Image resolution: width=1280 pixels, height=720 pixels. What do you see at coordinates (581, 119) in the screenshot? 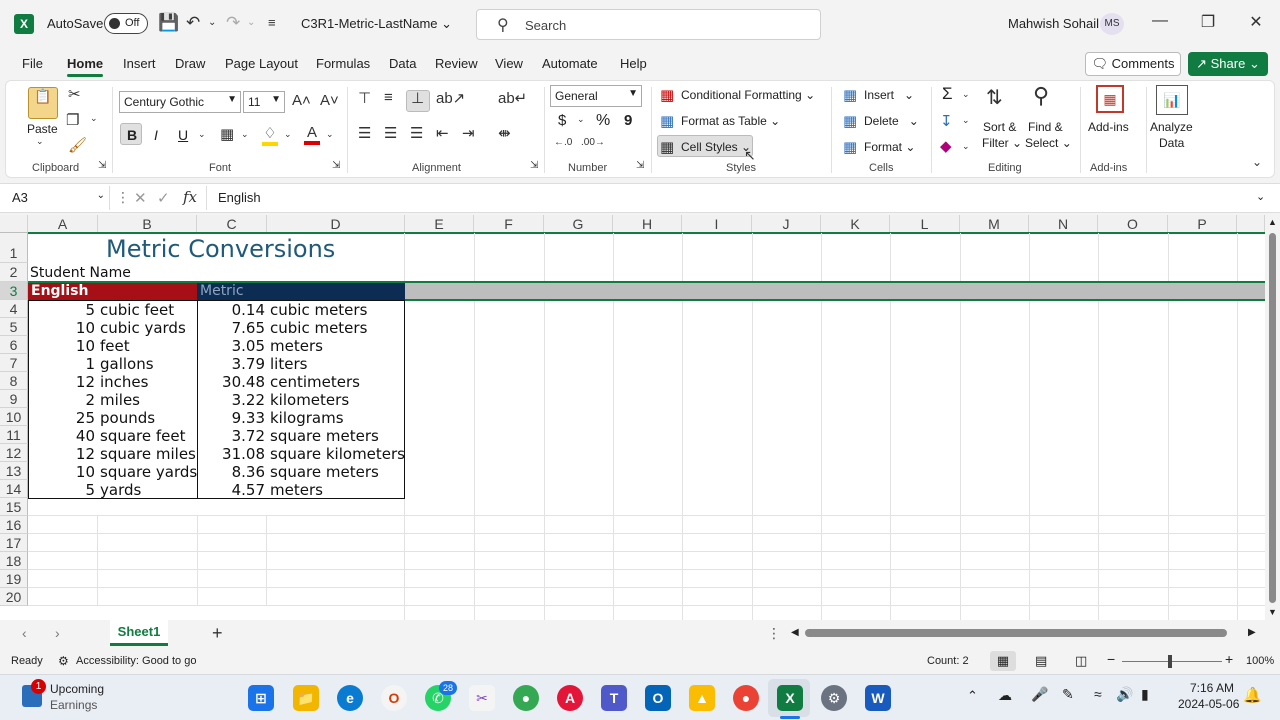
I see `currency-dropdown-icon: ⌄` at bounding box center [581, 119].